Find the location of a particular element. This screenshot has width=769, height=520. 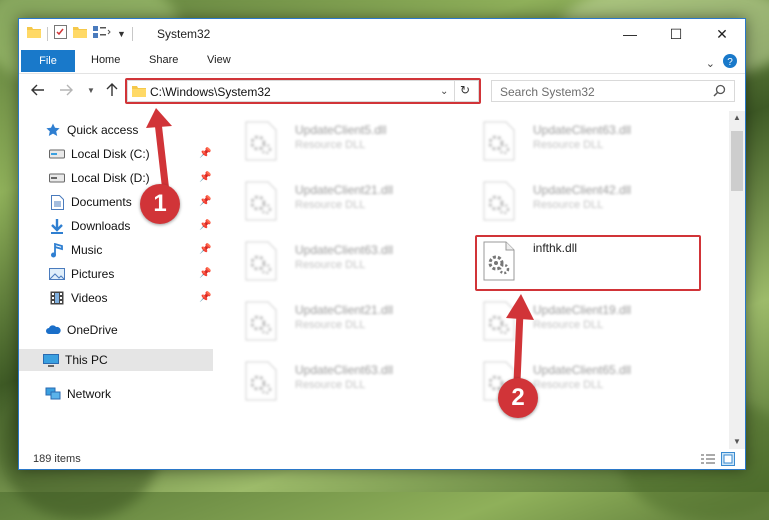

step-1-badge: 1 is located at coordinates (160, 204).